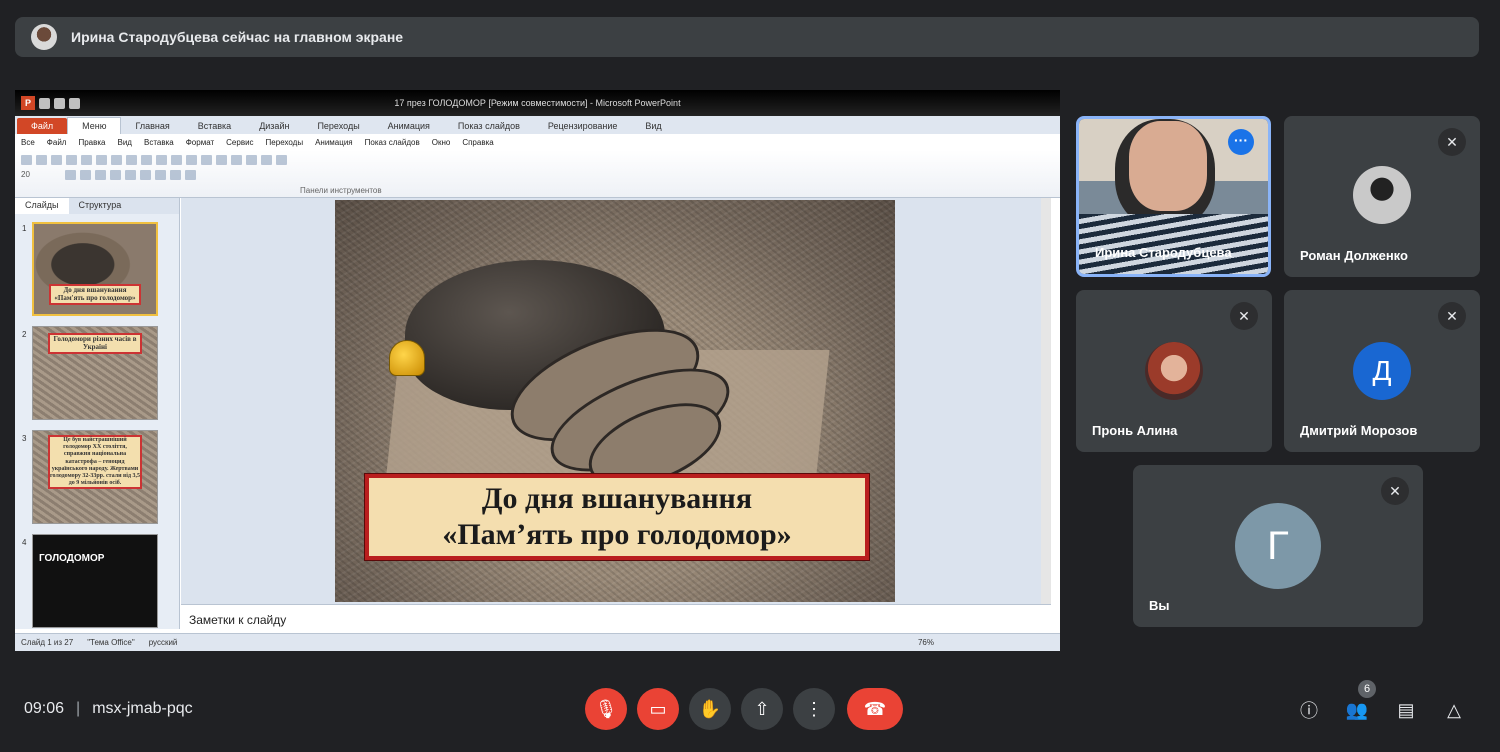  Describe the element at coordinates (161, 160) in the screenshot. I see `format-painter-icon` at that location.